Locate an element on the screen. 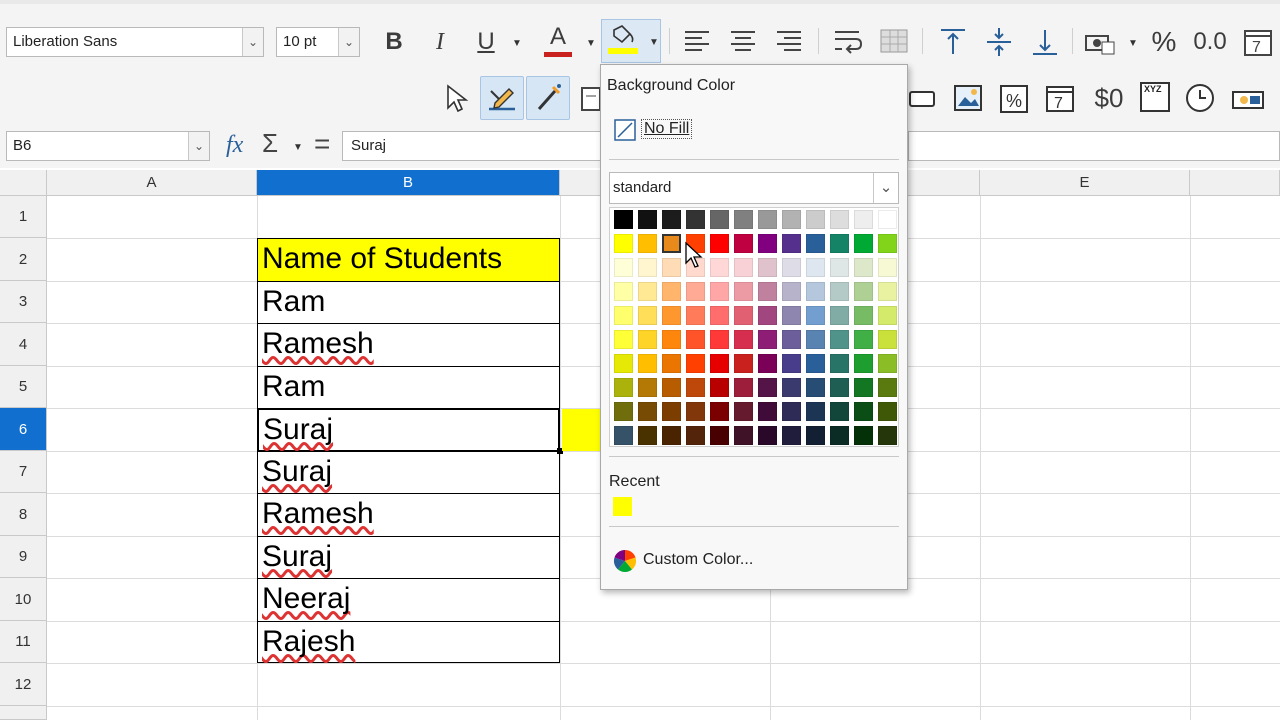 The width and height of the screenshot is (1280, 720). wrap-text-icon is located at coordinates (848, 41).